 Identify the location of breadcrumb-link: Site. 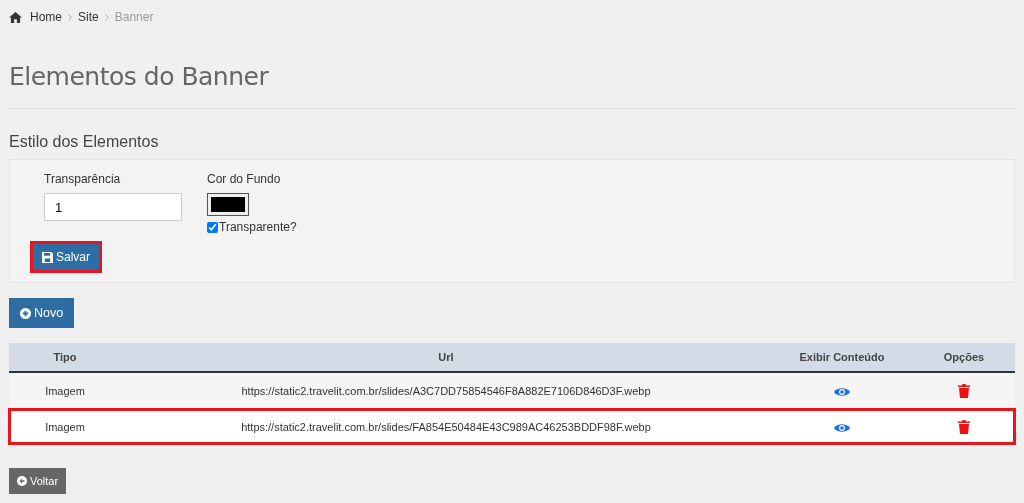
(88, 17).